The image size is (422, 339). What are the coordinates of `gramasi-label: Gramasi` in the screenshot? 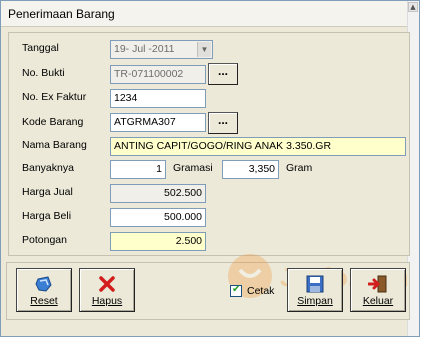 It's located at (193, 168).